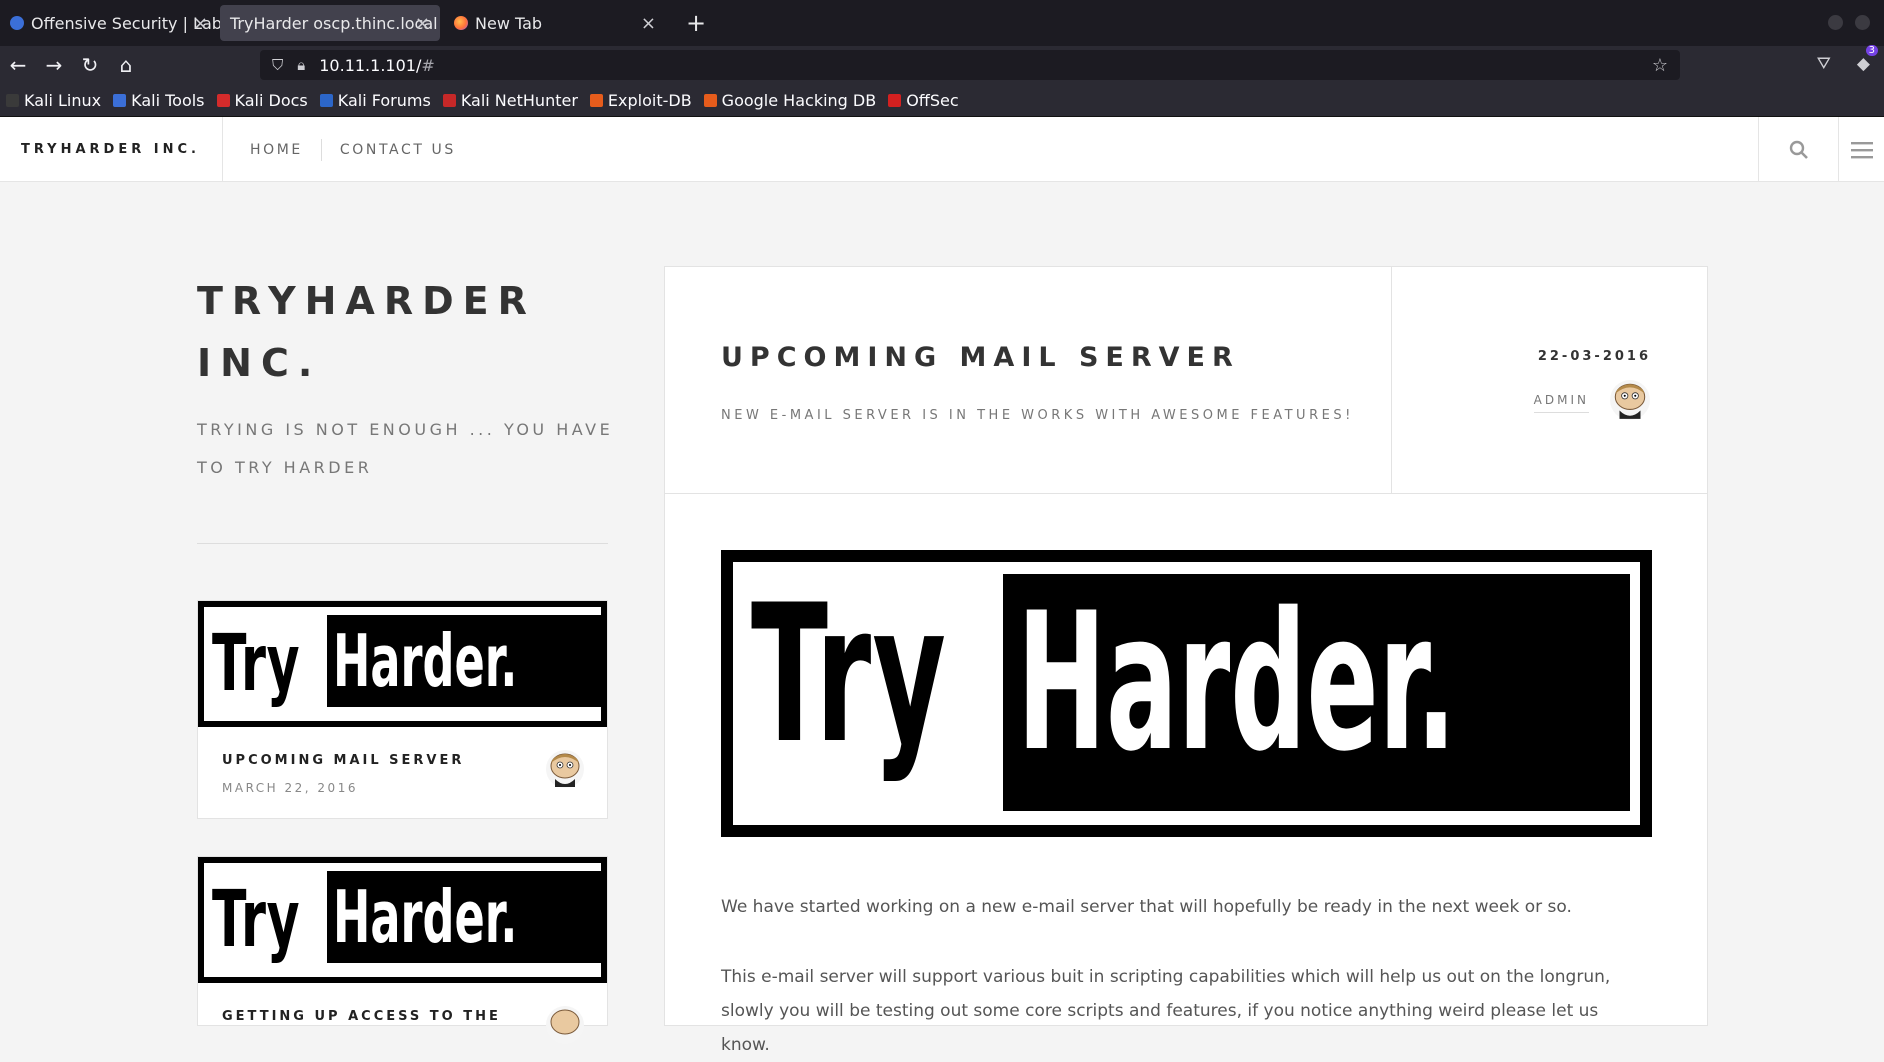 This screenshot has height=1062, width=1884. I want to click on url-bar: ⛉ 🔒︎ 10.11.1.101/# ☆, so click(970, 65).